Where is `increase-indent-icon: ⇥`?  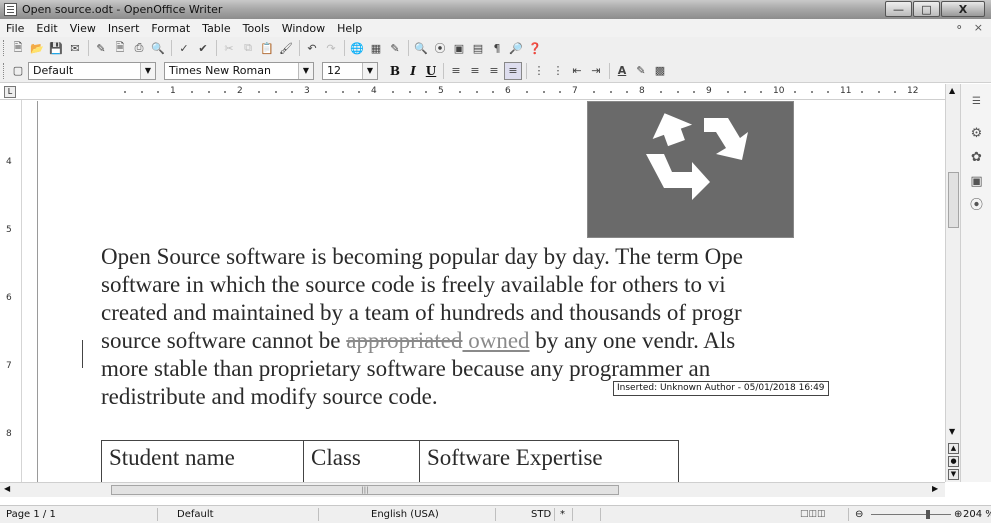
increase-indent-icon: ⇥ is located at coordinates (596, 71).